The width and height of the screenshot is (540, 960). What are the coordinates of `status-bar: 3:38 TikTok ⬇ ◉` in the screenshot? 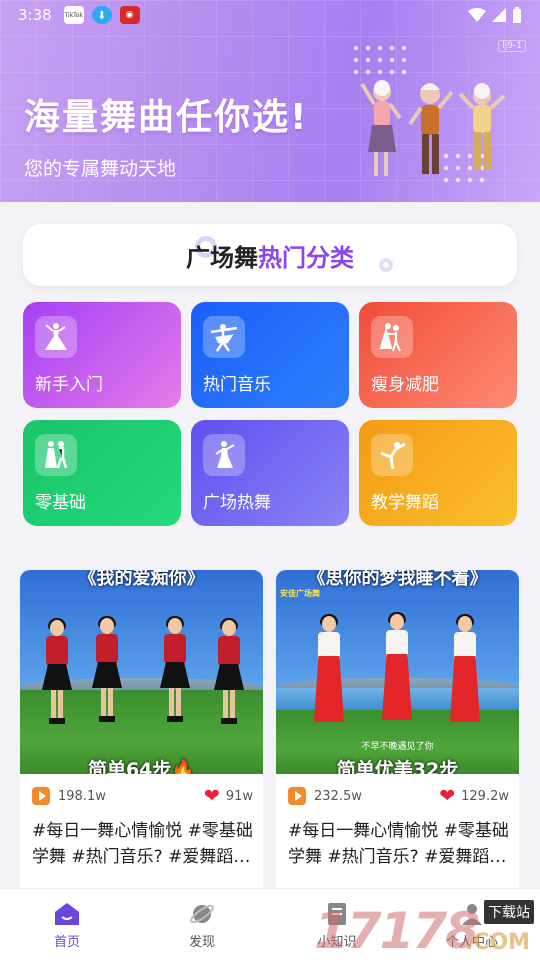 It's located at (270, 15).